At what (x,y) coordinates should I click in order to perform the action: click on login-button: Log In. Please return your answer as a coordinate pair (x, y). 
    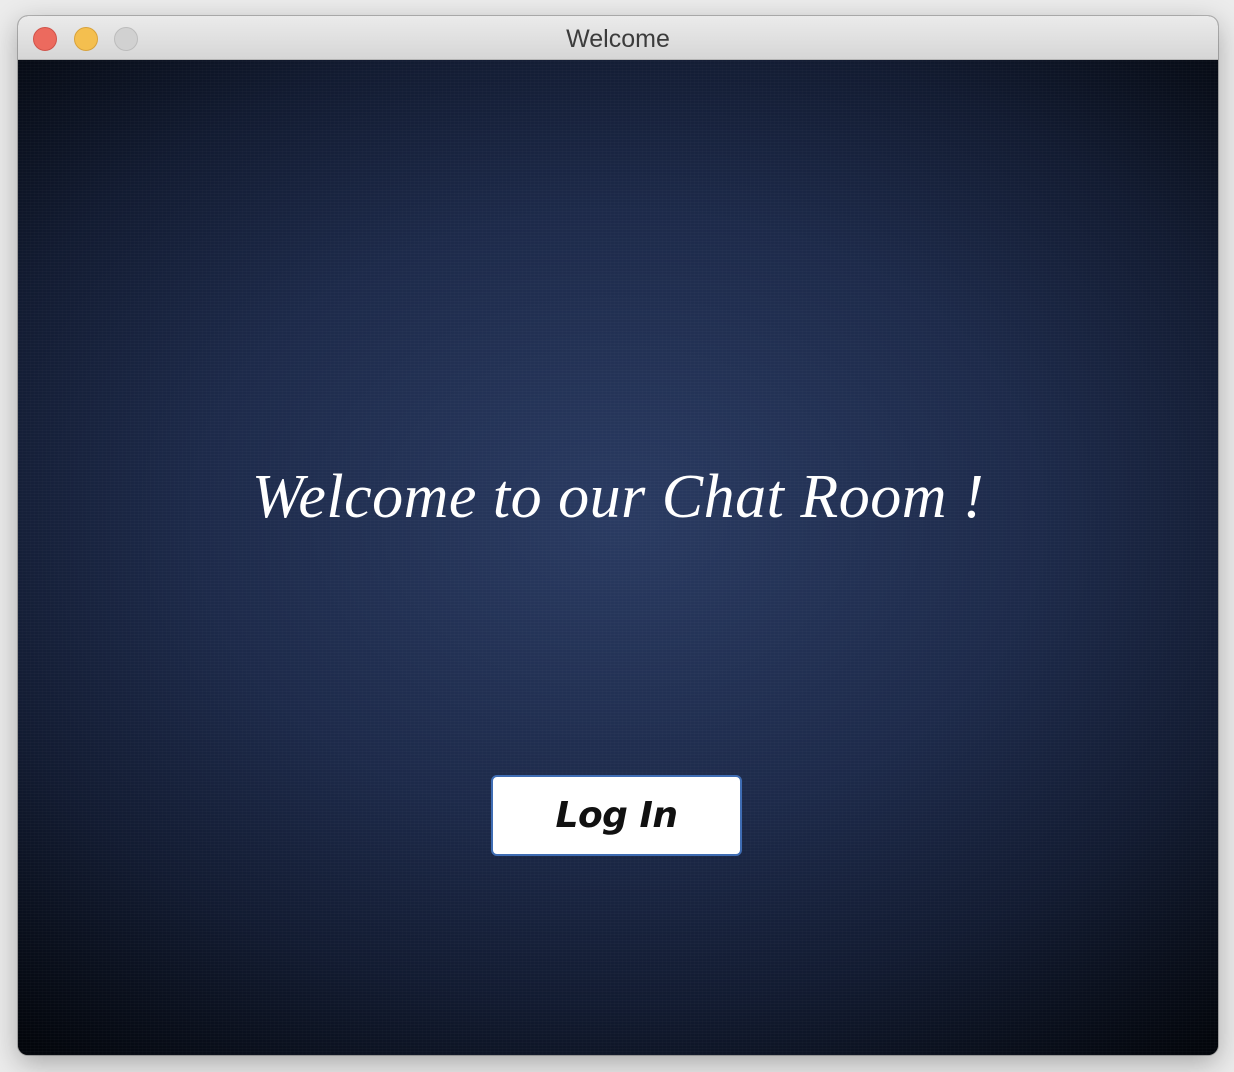
    Looking at the image, I should click on (616, 815).